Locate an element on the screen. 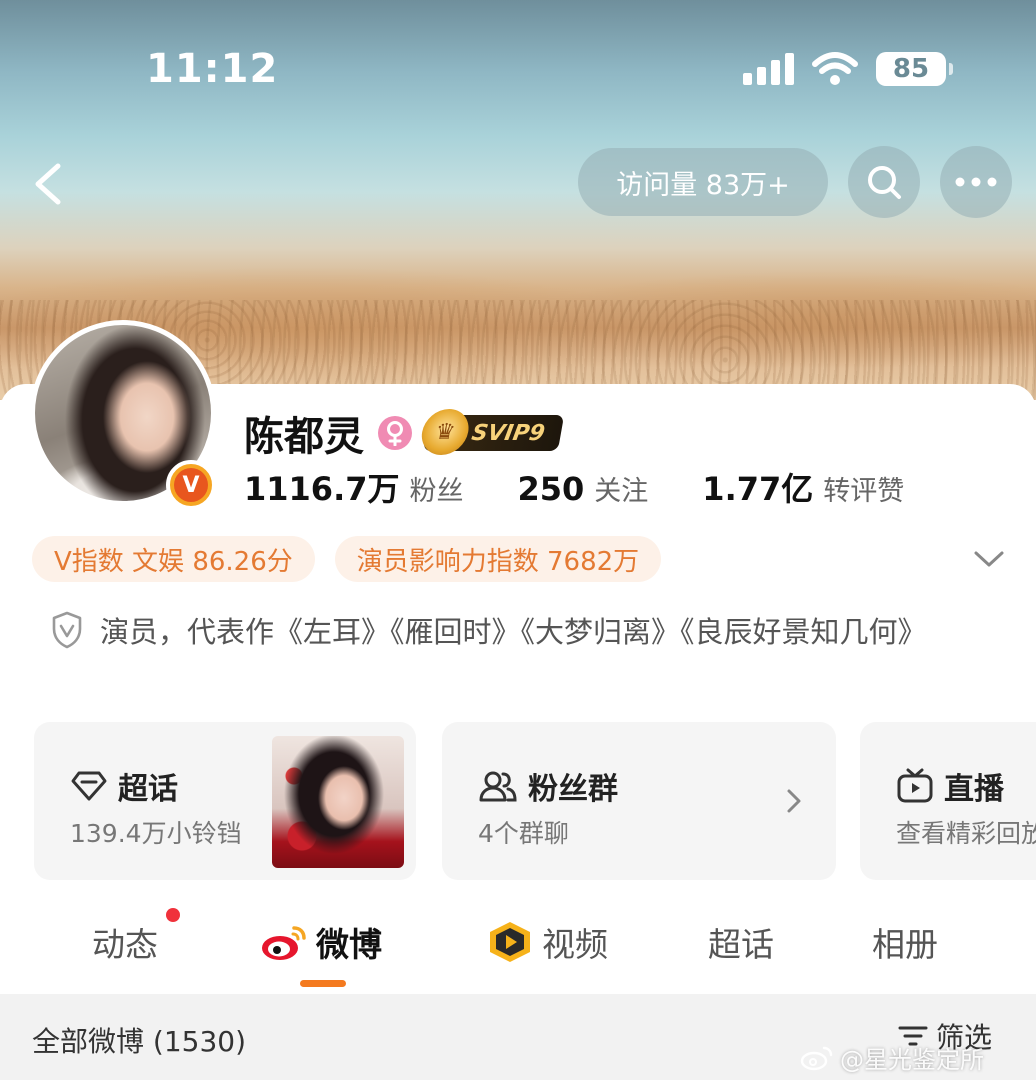 The width and height of the screenshot is (1036, 1080). verified-badge-icon: V is located at coordinates (191, 485).